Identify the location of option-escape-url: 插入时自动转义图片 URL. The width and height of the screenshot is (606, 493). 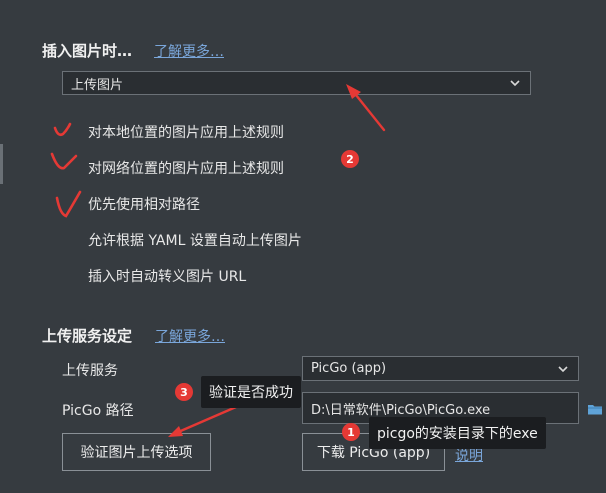
(167, 276).